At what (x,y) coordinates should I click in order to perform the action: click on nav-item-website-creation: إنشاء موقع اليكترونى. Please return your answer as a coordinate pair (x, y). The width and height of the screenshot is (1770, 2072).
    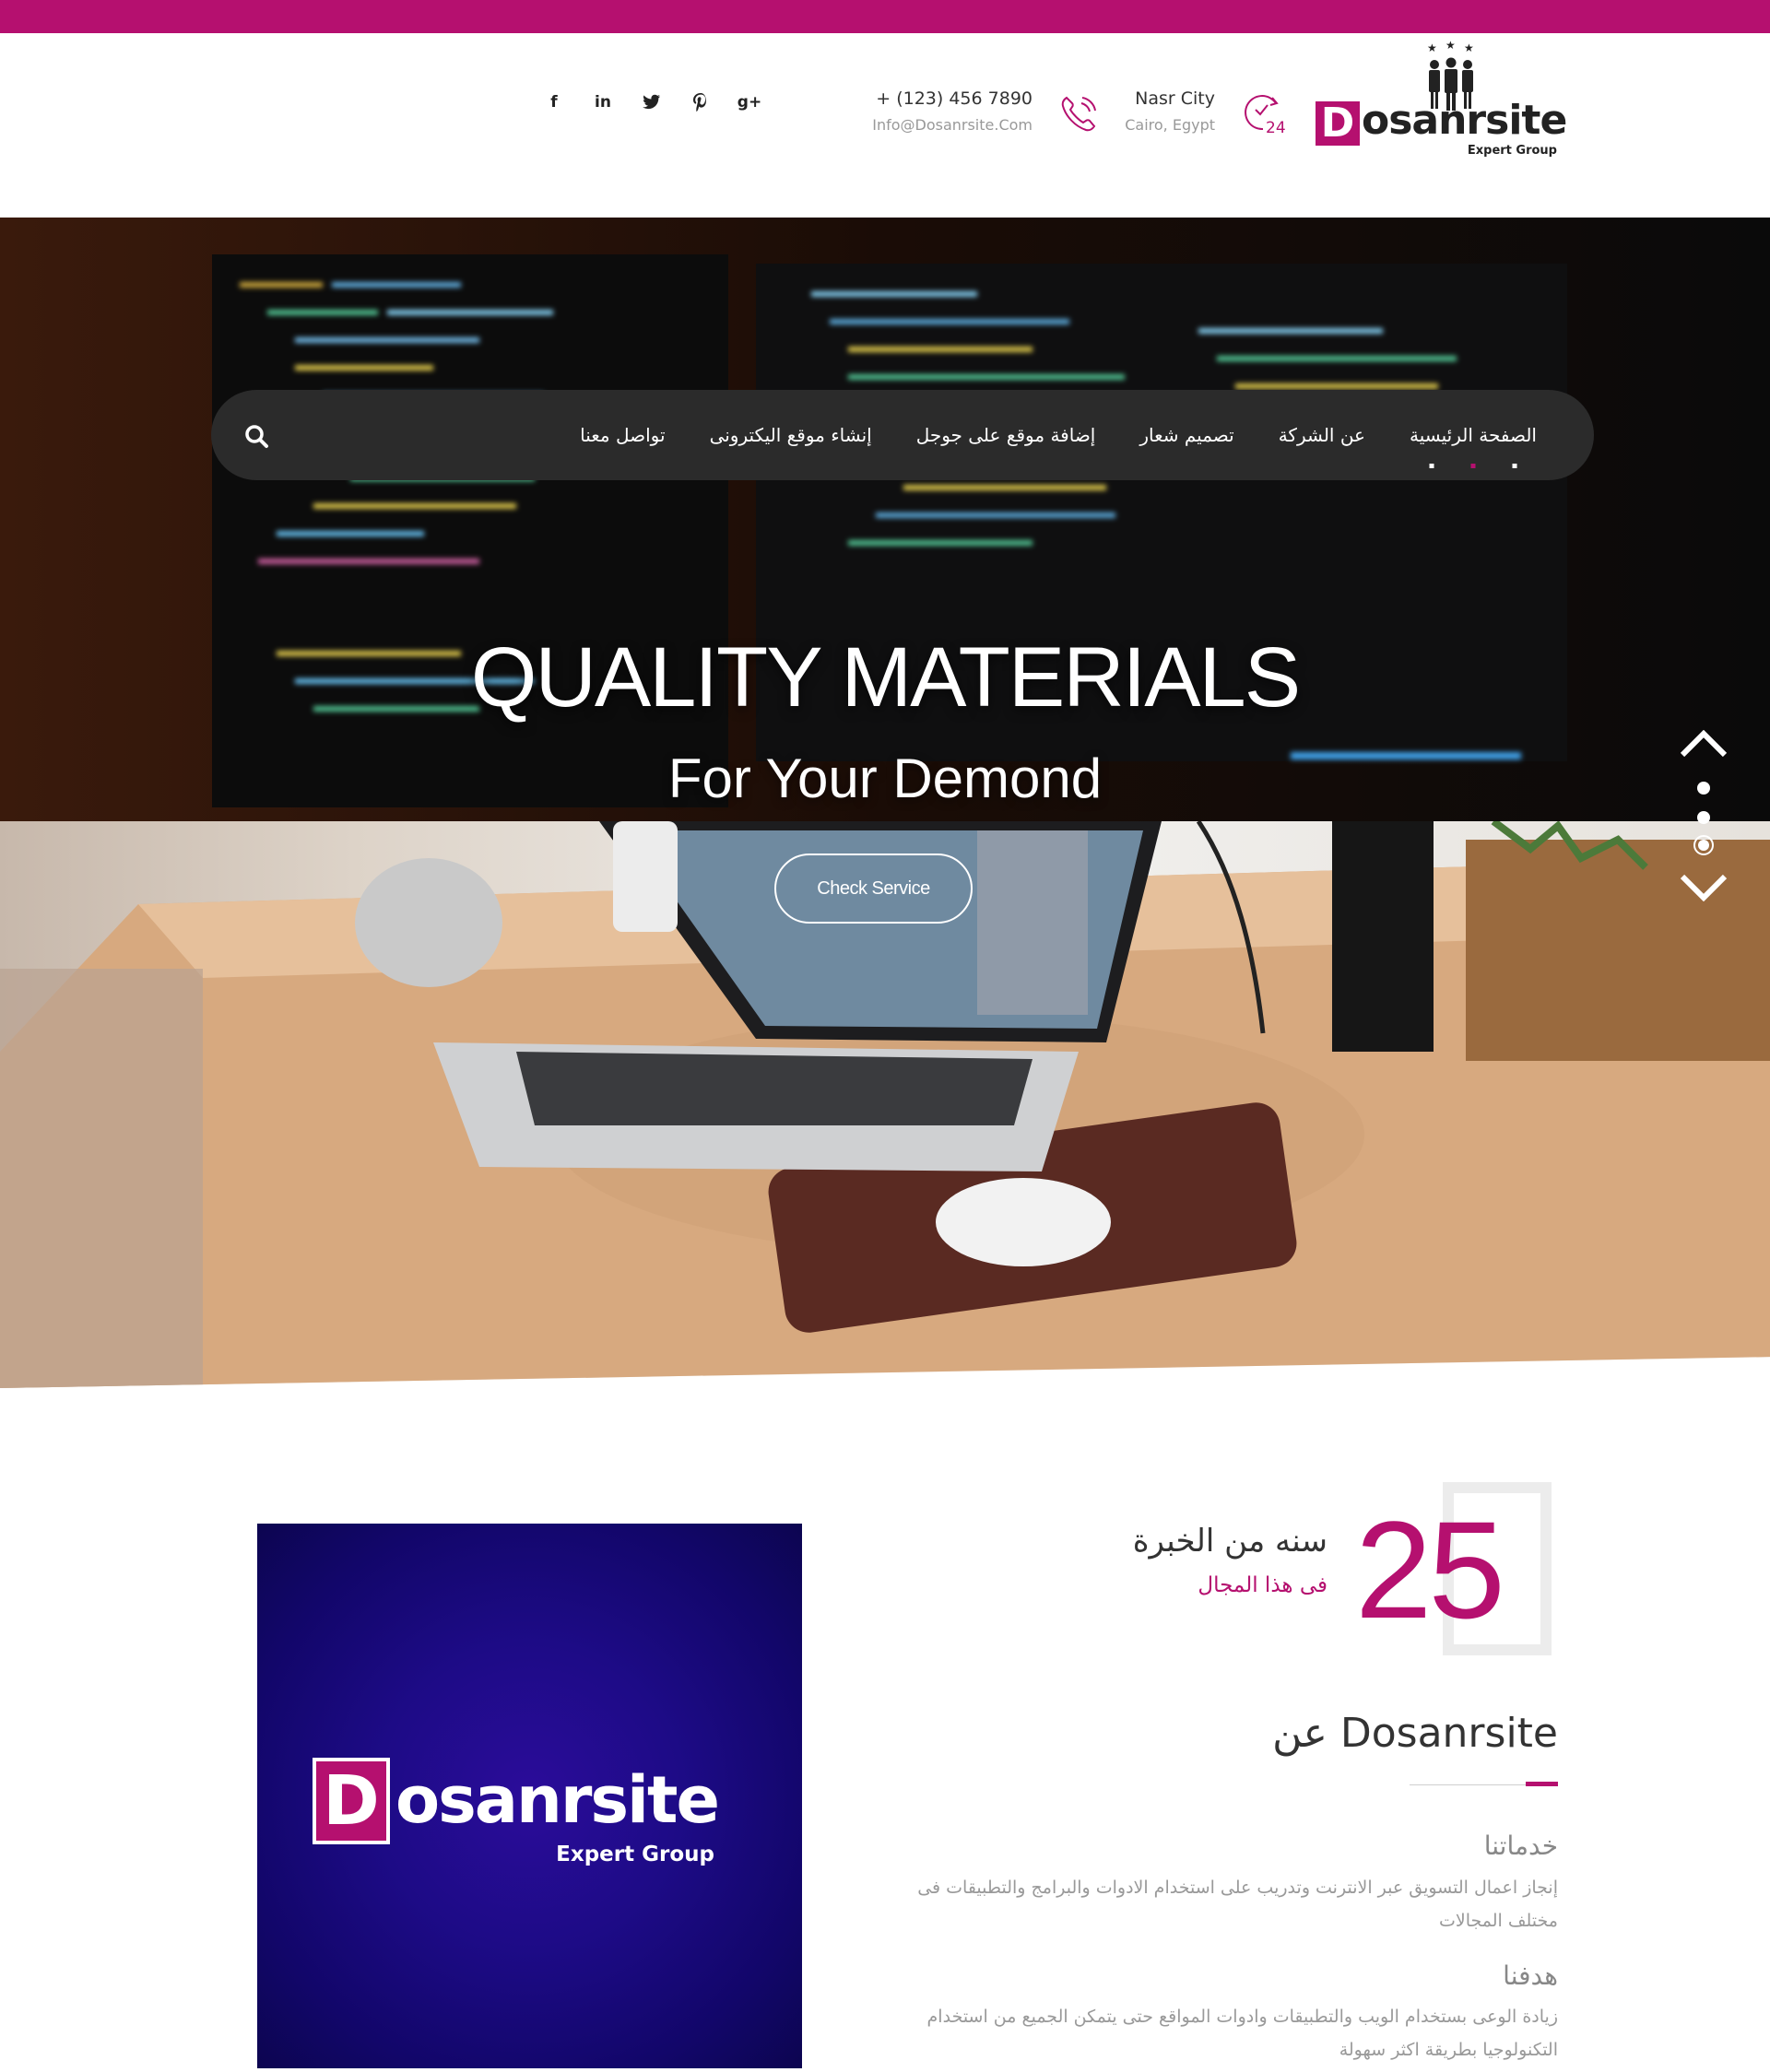
    Looking at the image, I should click on (791, 435).